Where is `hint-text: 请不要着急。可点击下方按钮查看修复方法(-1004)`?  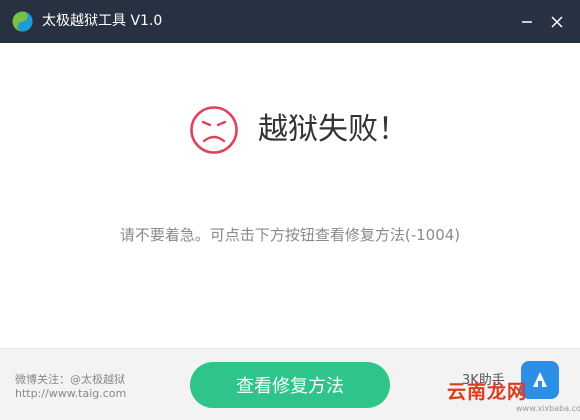
hint-text: 请不要着急。可点击下方按钮查看修复方法(-1004) is located at coordinates (290, 235).